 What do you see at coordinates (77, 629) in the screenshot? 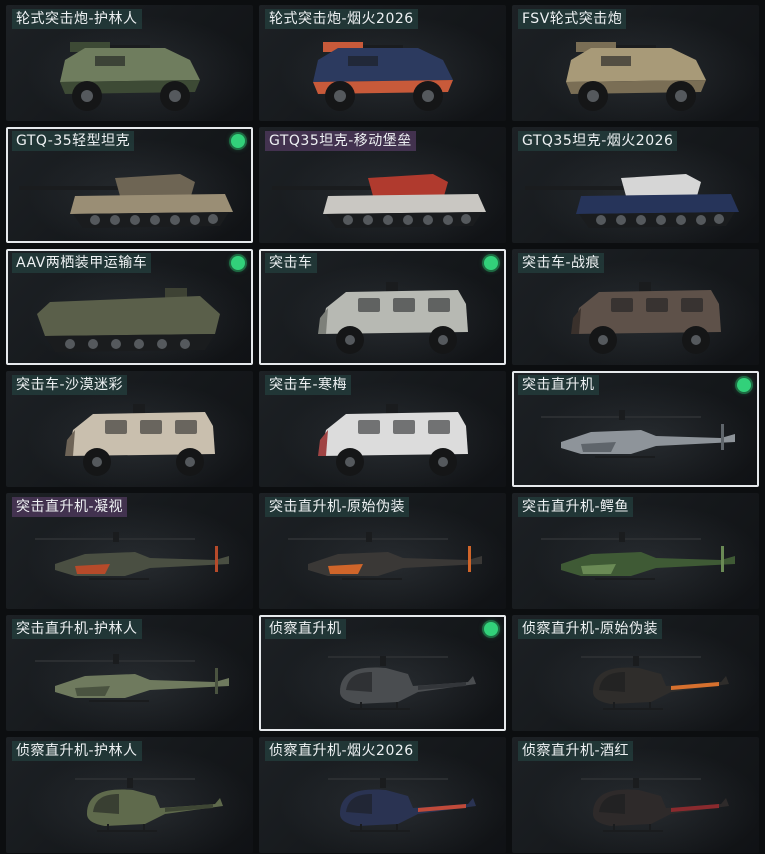
I see `vehicle-name: 突击直升机-护林人` at bounding box center [77, 629].